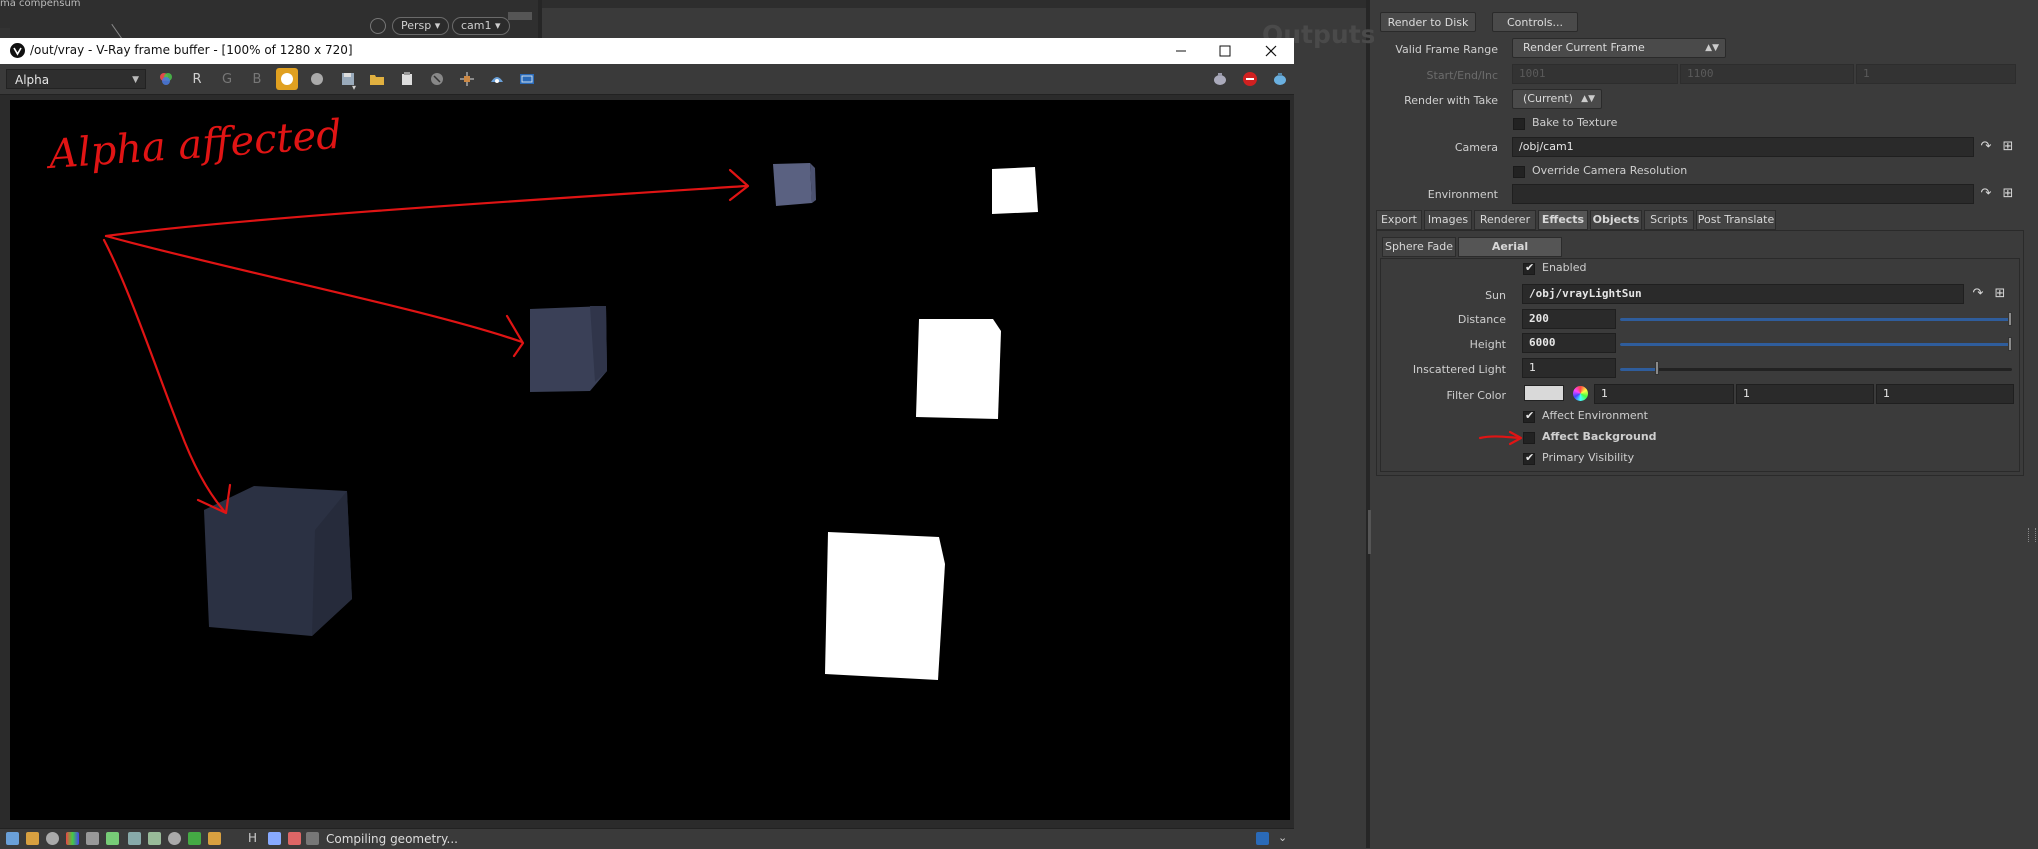  What do you see at coordinates (437, 79) in the screenshot?
I see `clear-image-icon` at bounding box center [437, 79].